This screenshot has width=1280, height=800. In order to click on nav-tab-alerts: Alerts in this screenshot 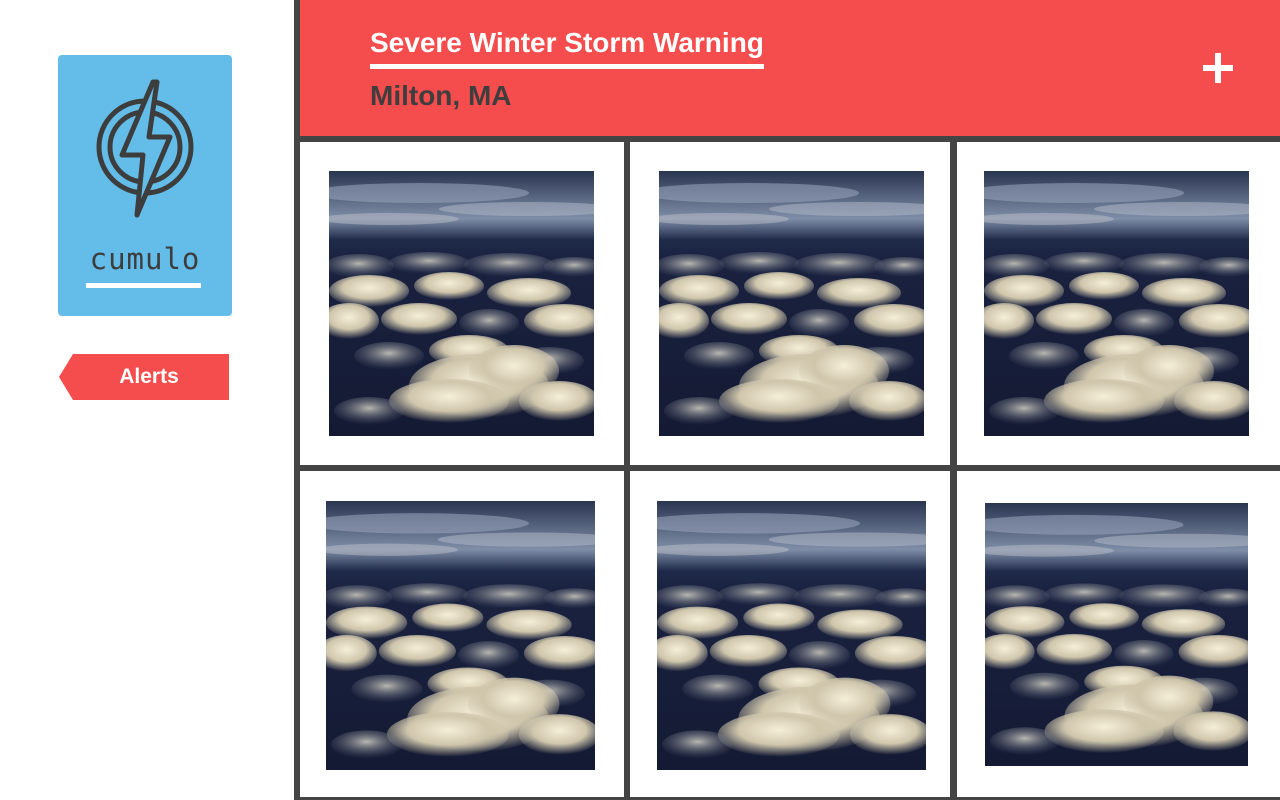, I will do `click(144, 377)`.